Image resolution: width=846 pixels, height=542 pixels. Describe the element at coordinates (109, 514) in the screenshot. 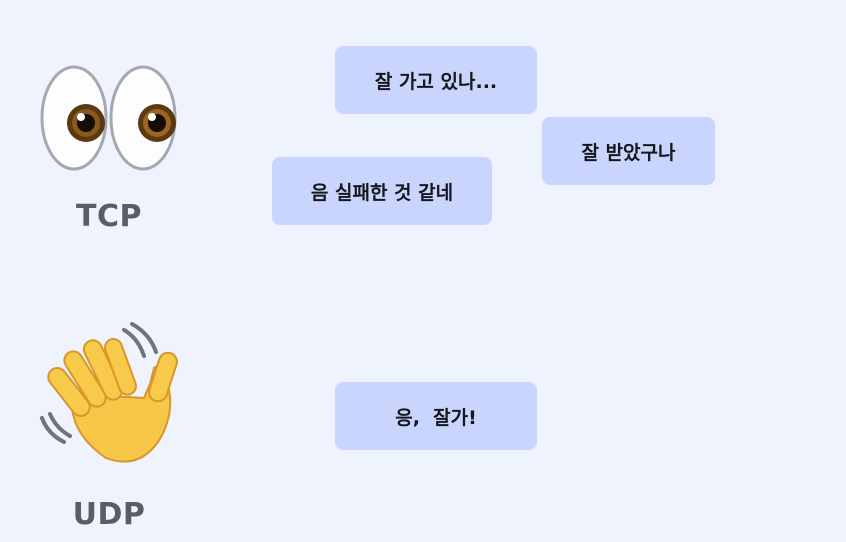

I see `udp-label: UDP` at that location.